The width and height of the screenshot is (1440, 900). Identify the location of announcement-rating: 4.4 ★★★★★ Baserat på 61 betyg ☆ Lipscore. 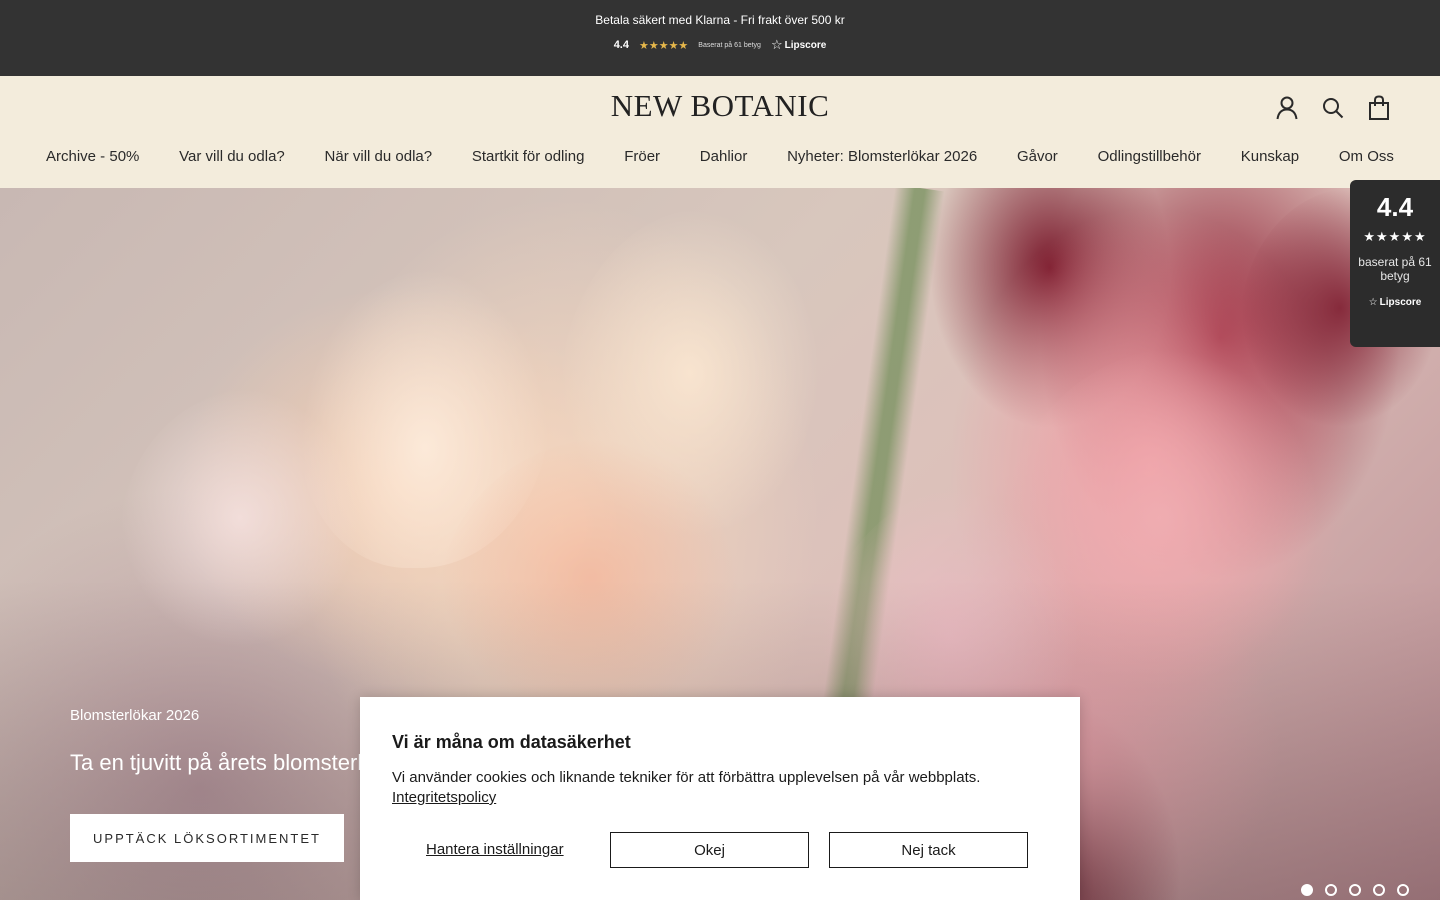
(720, 45).